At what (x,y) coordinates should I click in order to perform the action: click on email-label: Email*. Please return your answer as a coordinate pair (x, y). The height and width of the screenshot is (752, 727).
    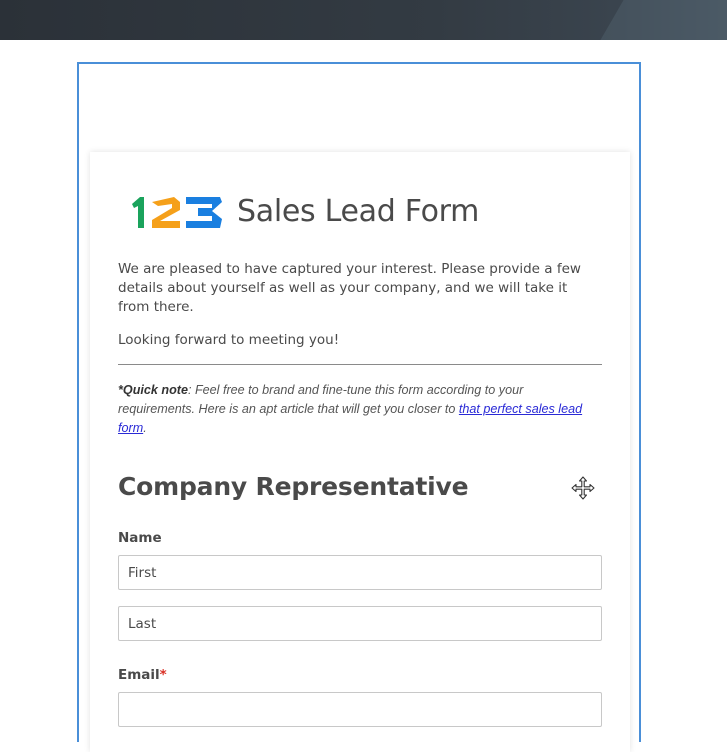
    Looking at the image, I should click on (142, 675).